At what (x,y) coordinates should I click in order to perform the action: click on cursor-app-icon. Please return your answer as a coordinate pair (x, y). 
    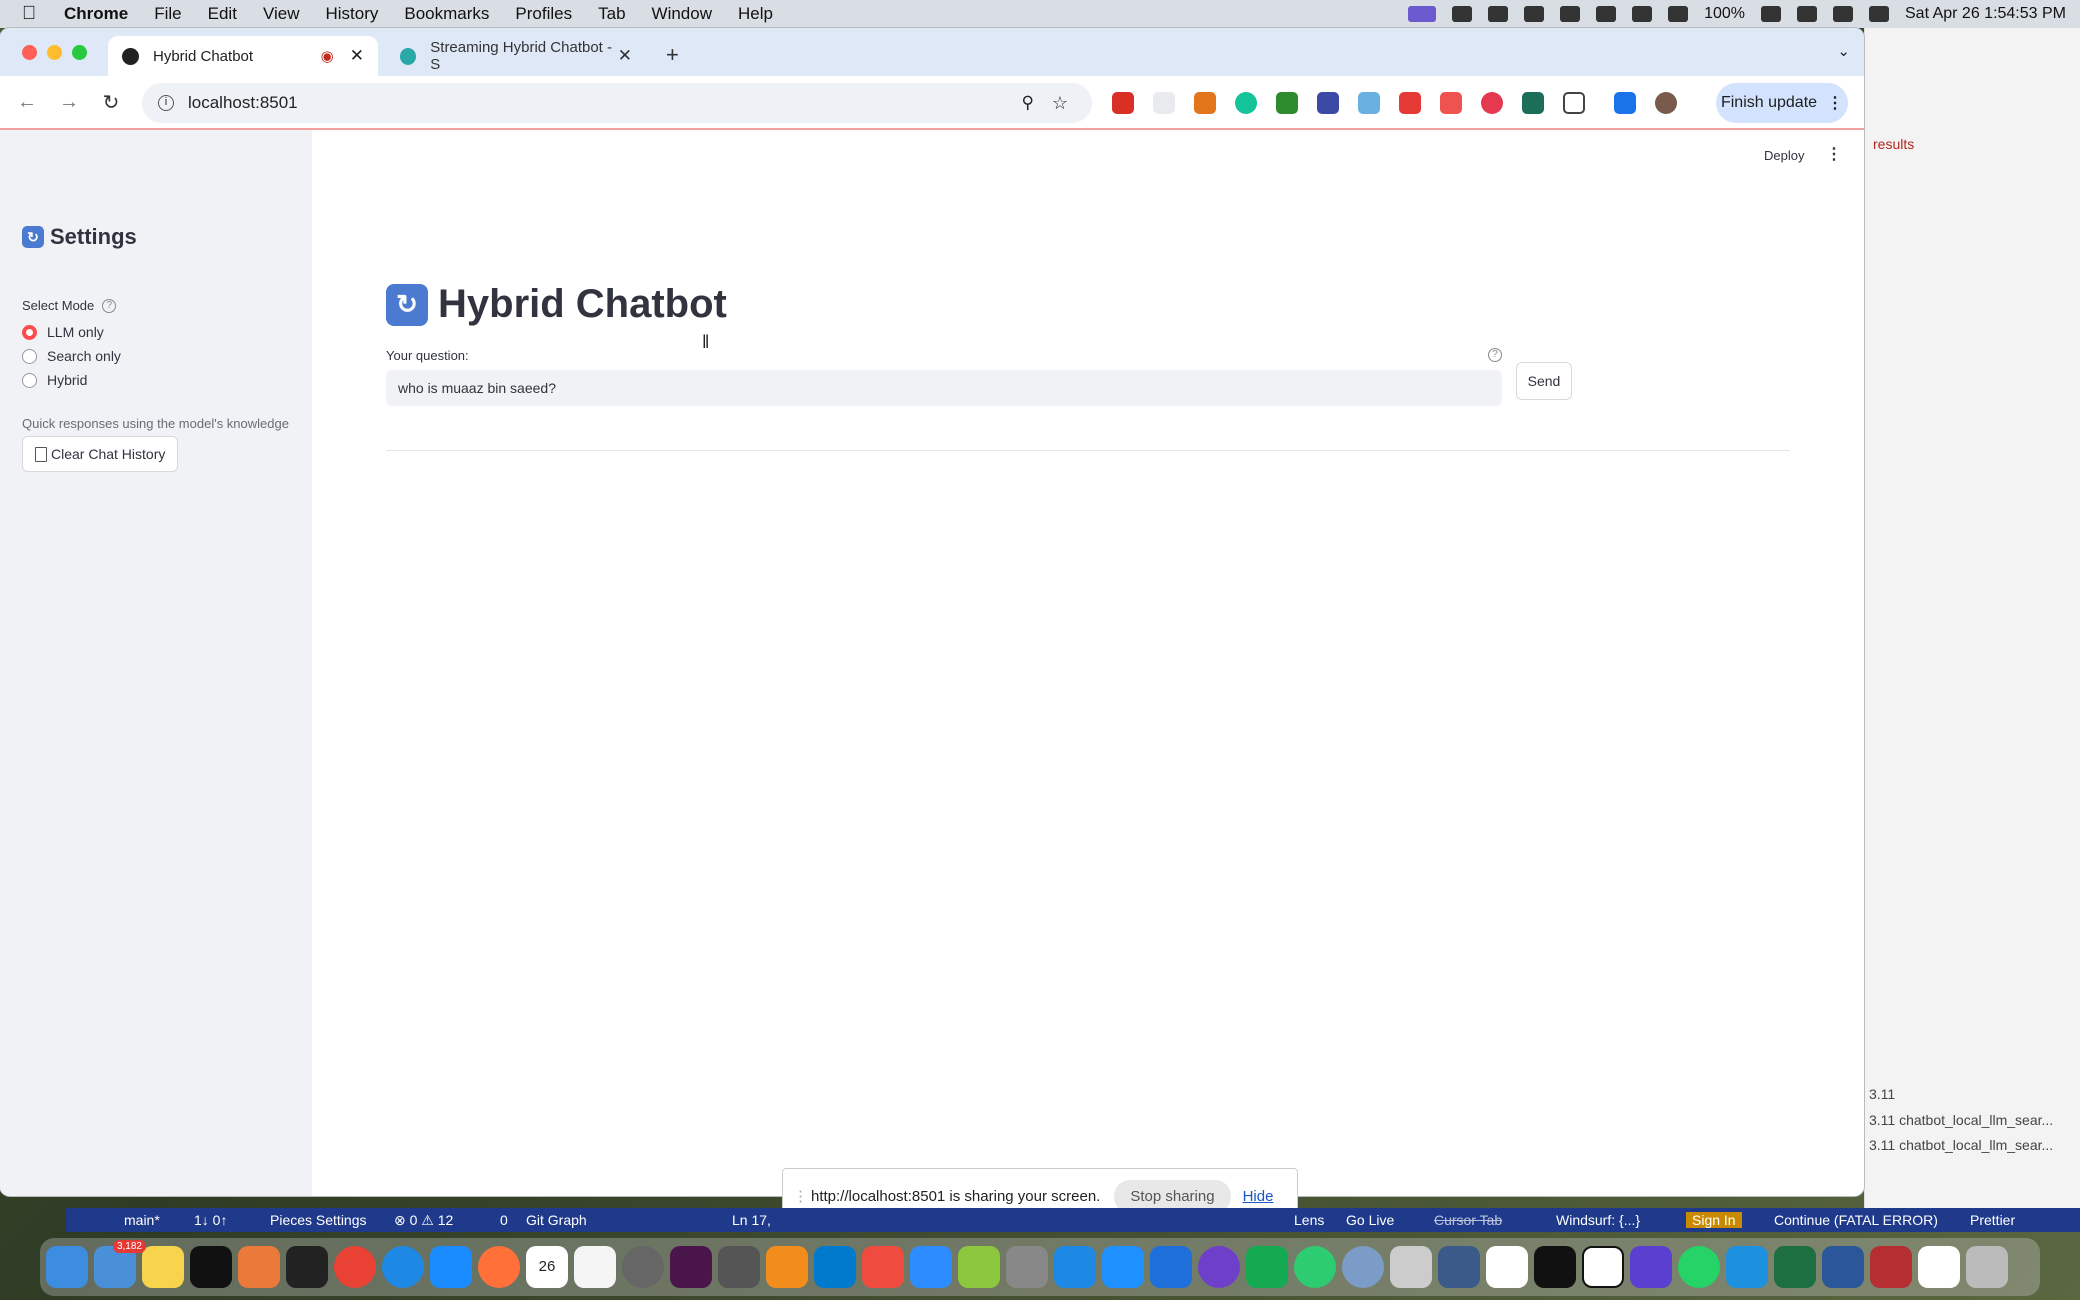
    Looking at the image, I should click on (1555, 1267).